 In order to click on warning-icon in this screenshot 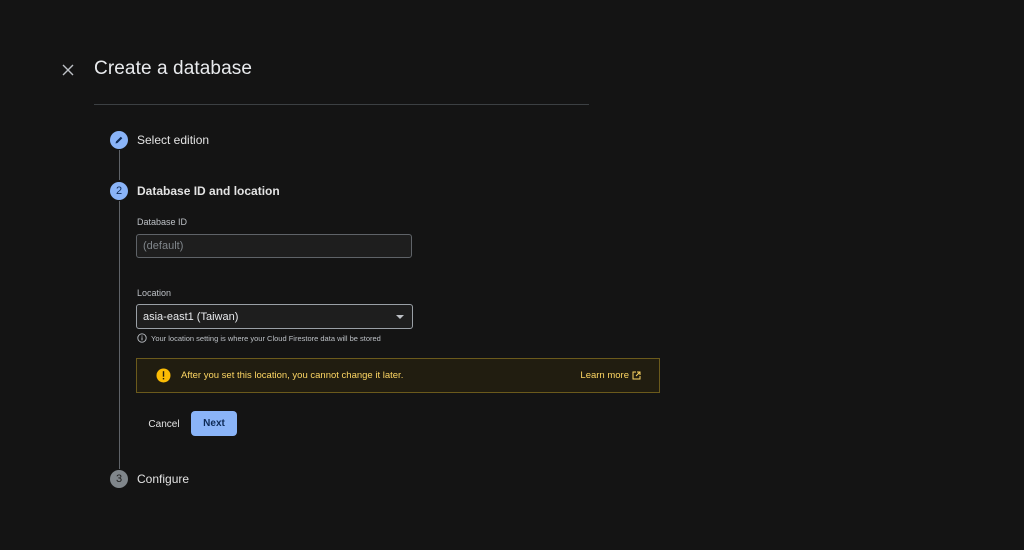, I will do `click(163, 375)`.